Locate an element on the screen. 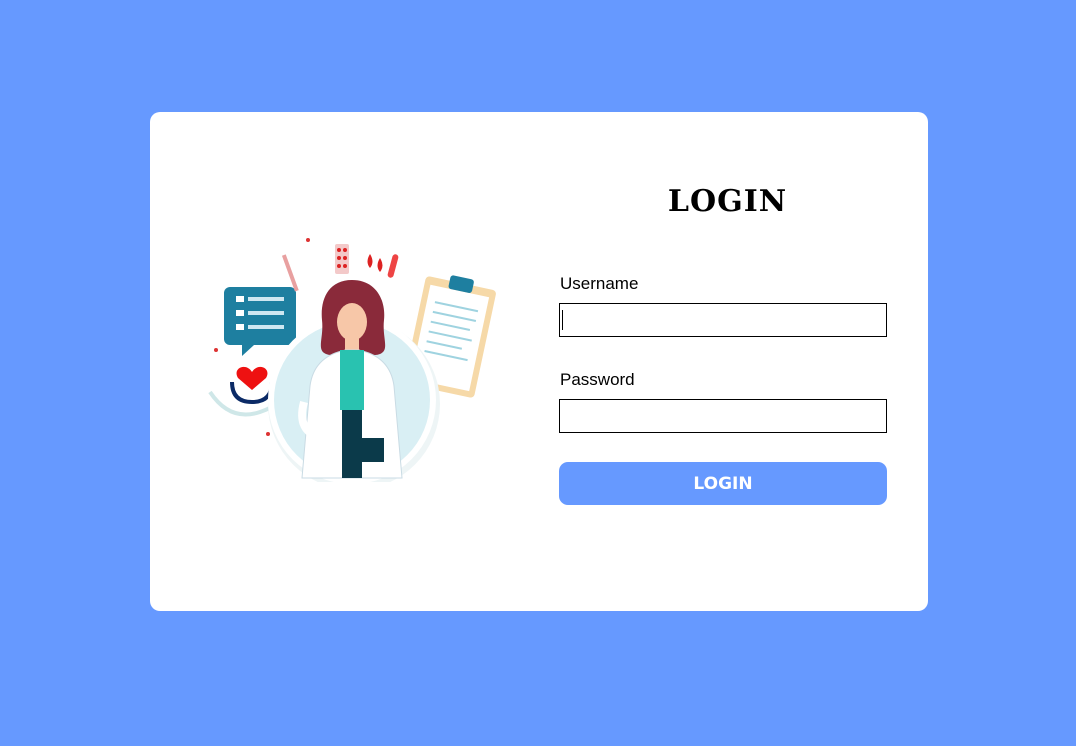  login-button: LOGIN is located at coordinates (723, 483).